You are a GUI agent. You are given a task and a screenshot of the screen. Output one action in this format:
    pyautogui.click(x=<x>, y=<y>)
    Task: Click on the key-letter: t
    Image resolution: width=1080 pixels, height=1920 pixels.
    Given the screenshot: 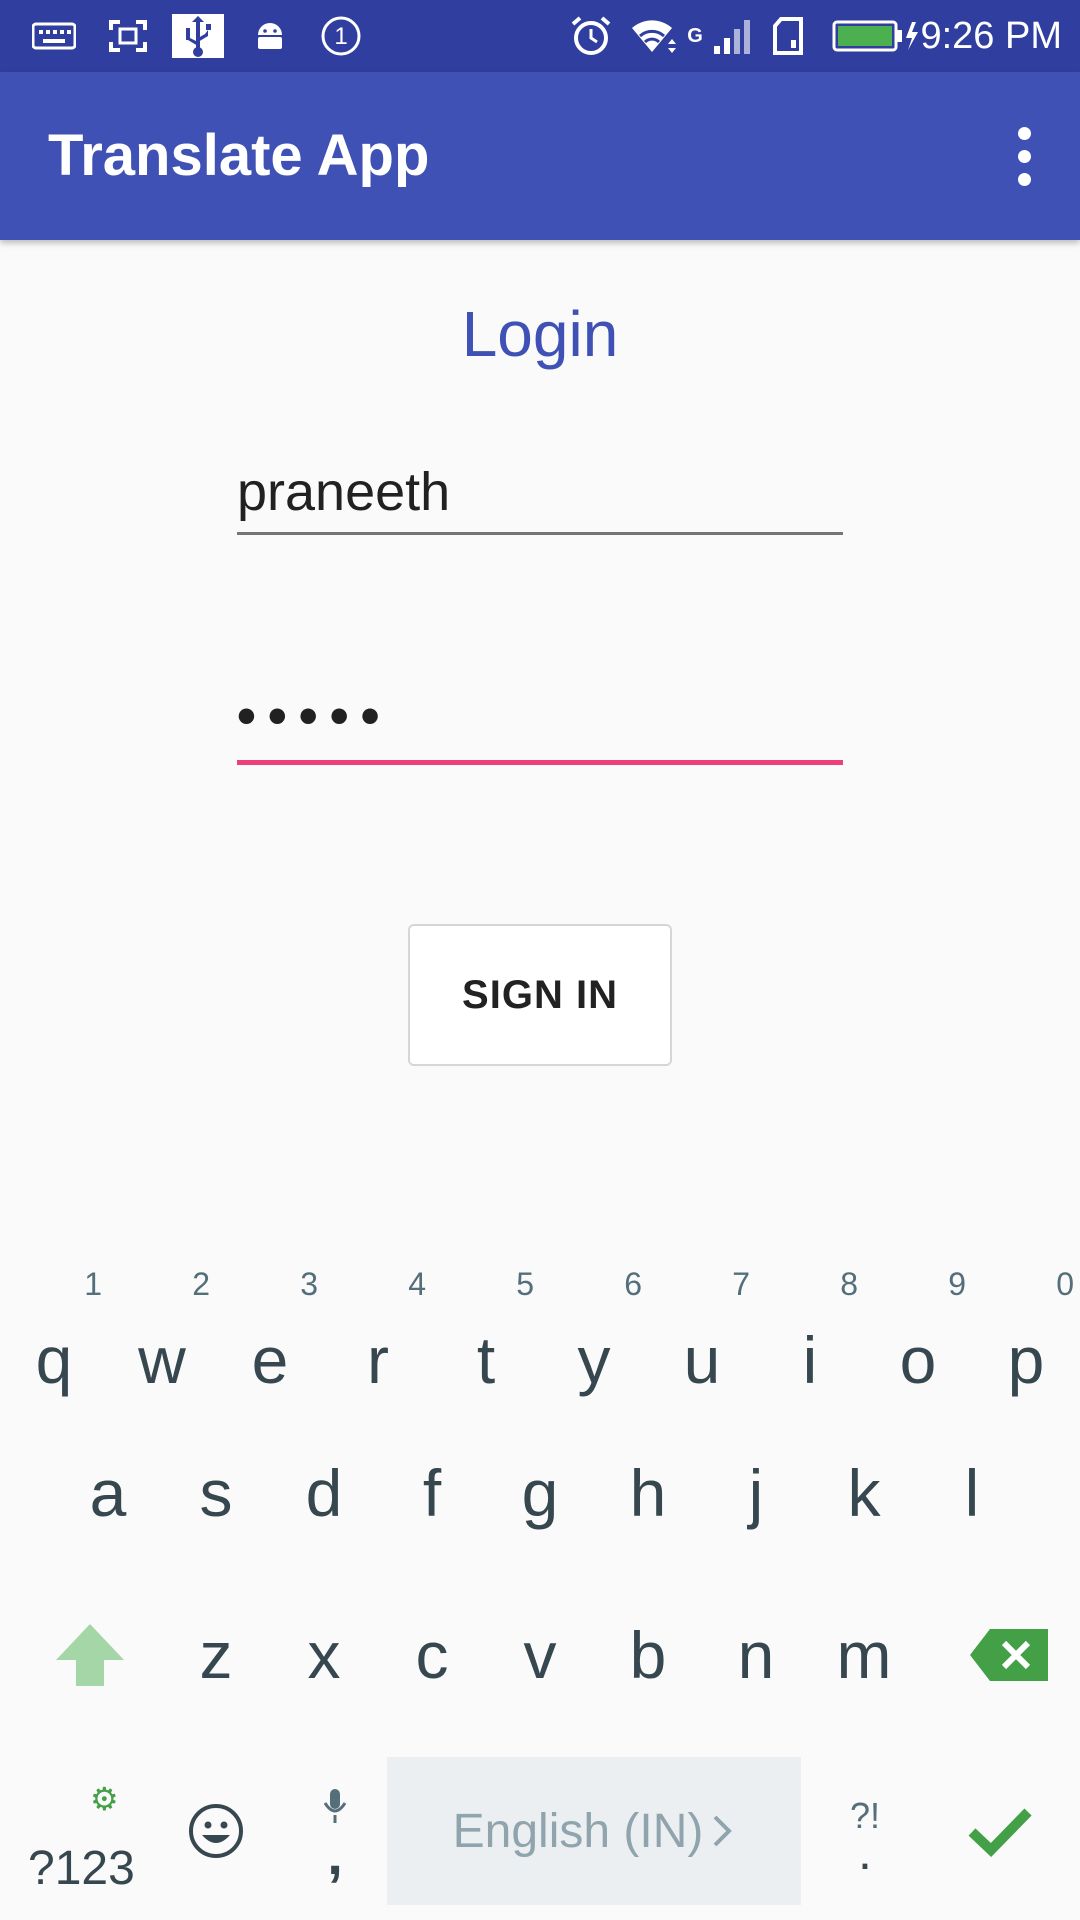 What is the action you would take?
    pyautogui.click(x=486, y=1360)
    